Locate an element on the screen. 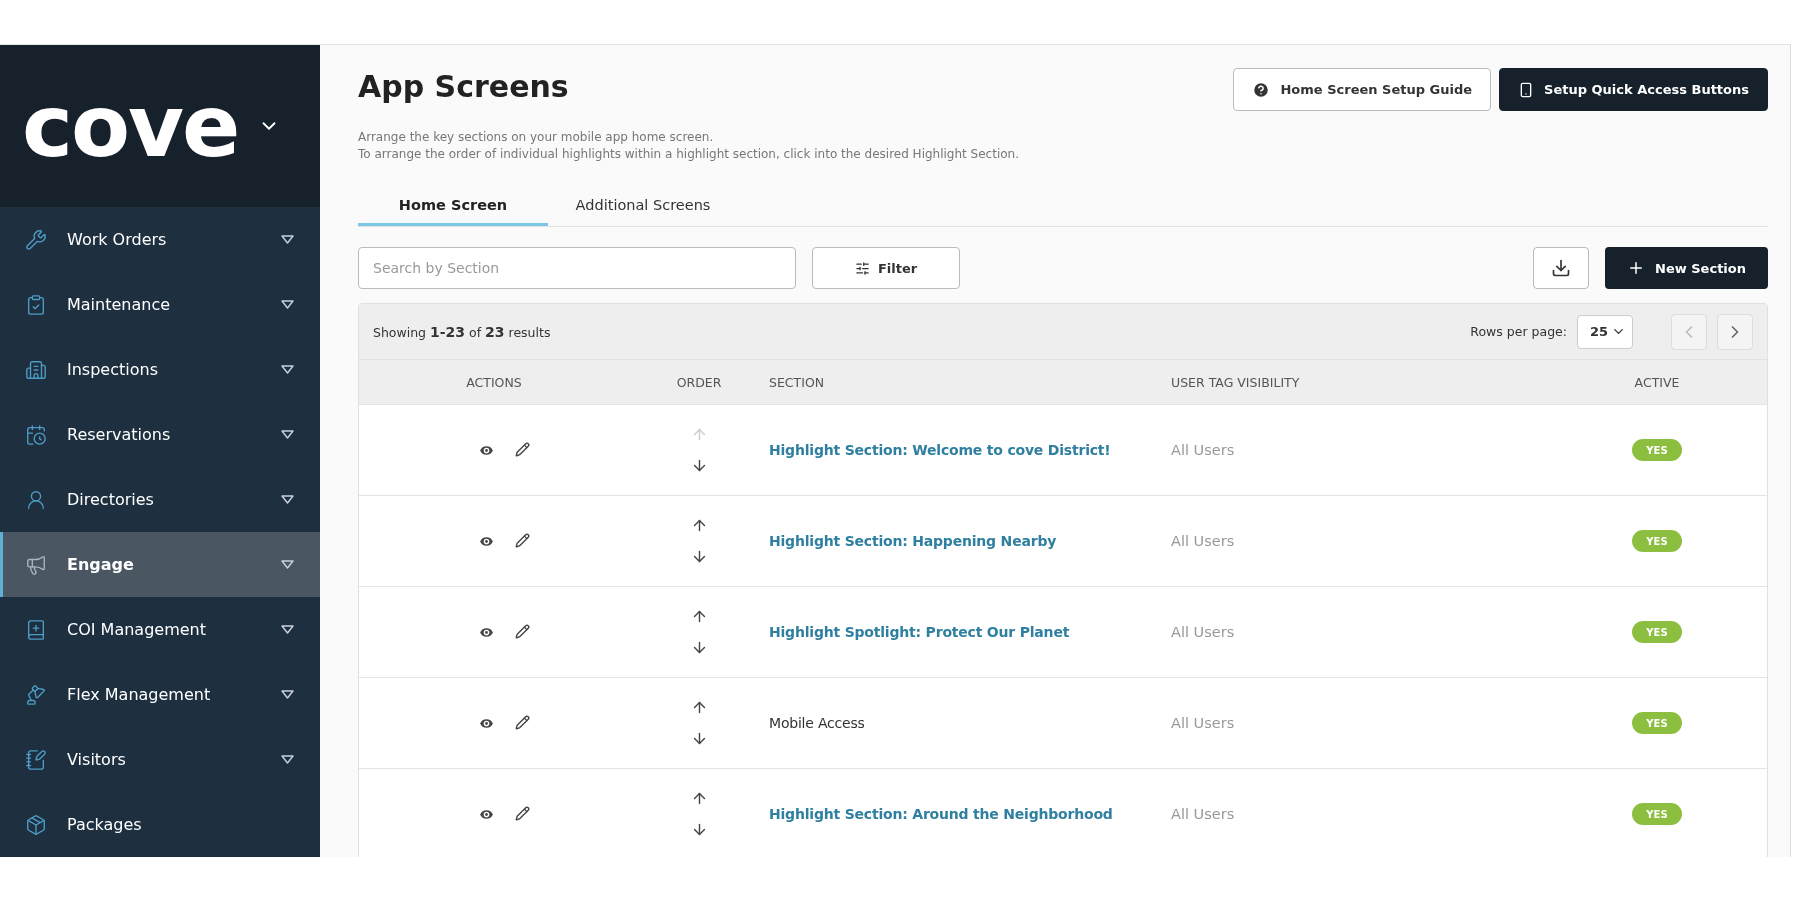 This screenshot has width=1800, height=900. download-button is located at coordinates (1561, 268).